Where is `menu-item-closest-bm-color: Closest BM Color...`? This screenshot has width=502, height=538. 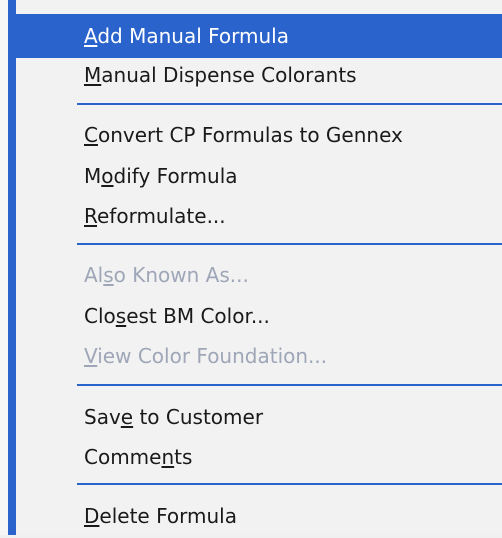
menu-item-closest-bm-color: Closest BM Color... is located at coordinates (259, 316).